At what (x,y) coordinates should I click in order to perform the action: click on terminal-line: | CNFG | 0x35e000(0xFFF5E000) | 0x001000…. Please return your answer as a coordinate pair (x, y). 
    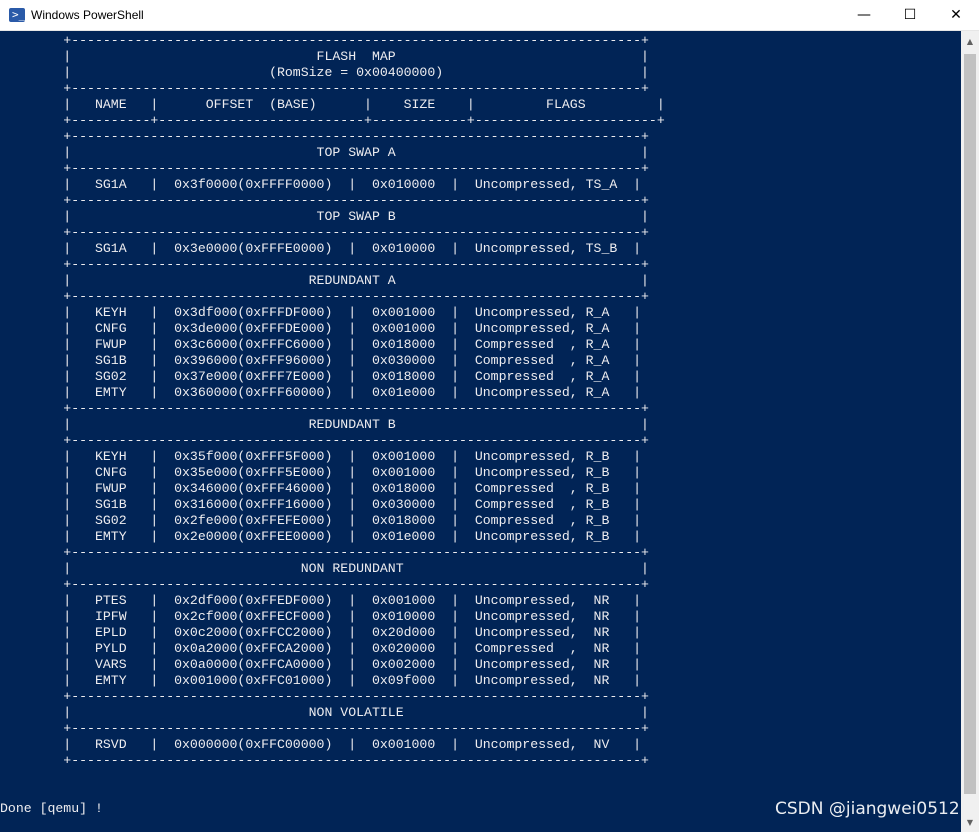
    Looking at the image, I should click on (321, 472).